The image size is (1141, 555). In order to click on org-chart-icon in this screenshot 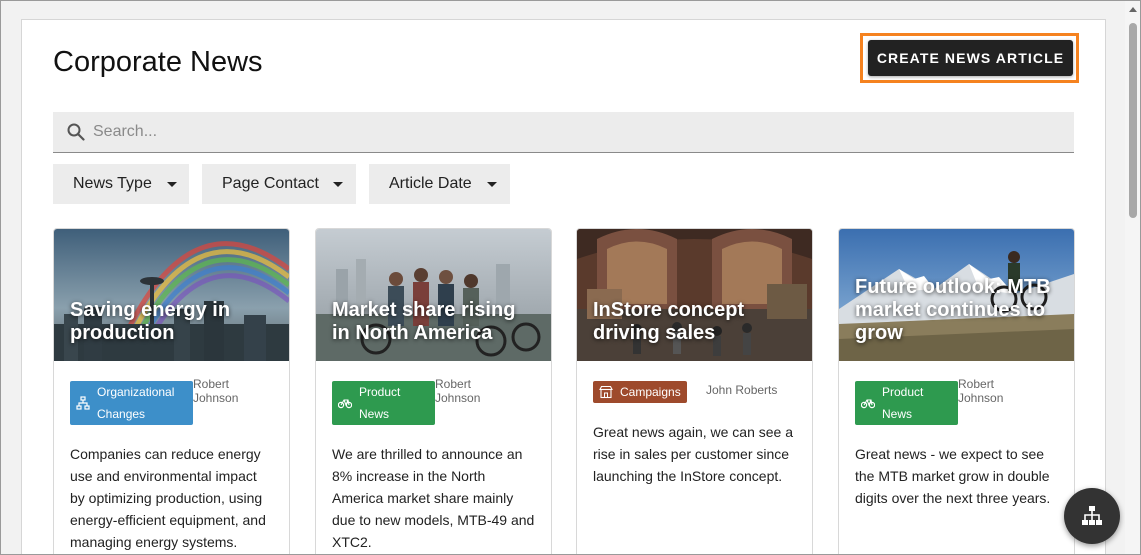, I will do `click(83, 403)`.